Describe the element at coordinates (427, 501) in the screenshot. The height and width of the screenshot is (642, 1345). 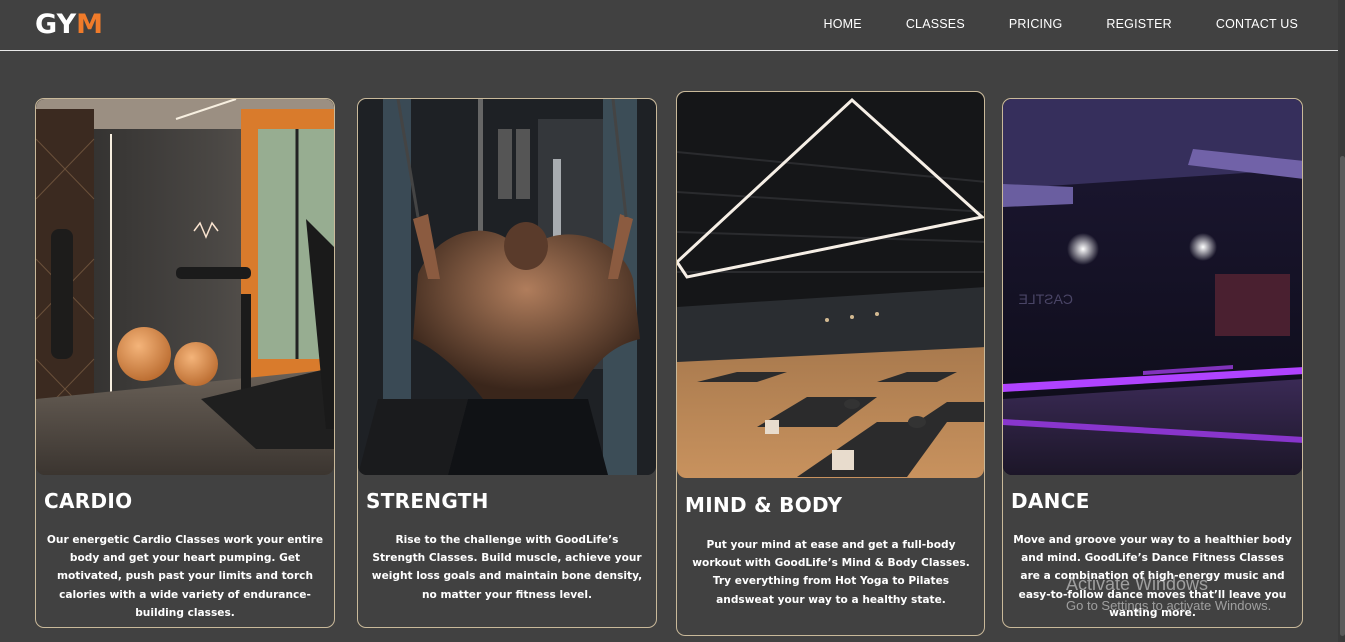
I see `card-title: STRENGTH` at that location.